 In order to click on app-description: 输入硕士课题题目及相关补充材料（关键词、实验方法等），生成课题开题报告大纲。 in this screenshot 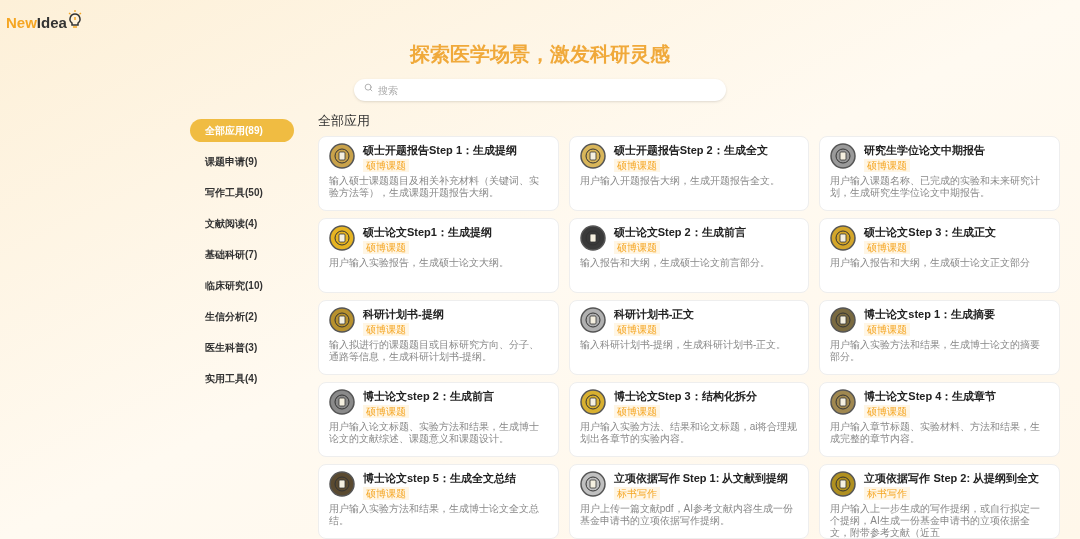, I will do `click(434, 187)`.